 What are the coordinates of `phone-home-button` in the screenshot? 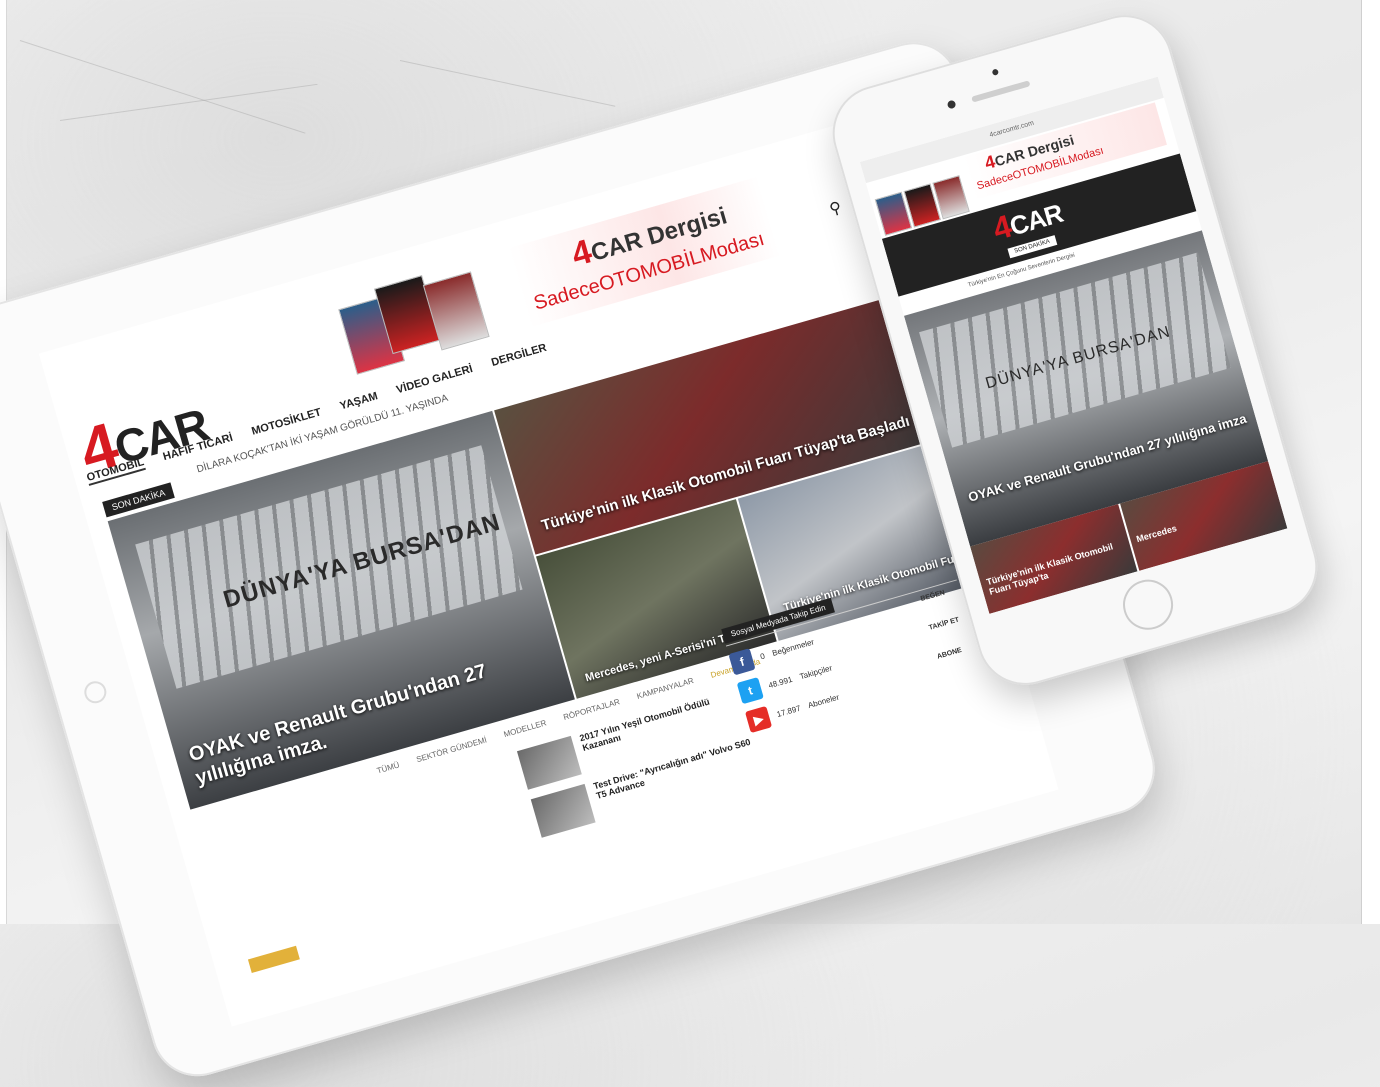 It's located at (1148, 604).